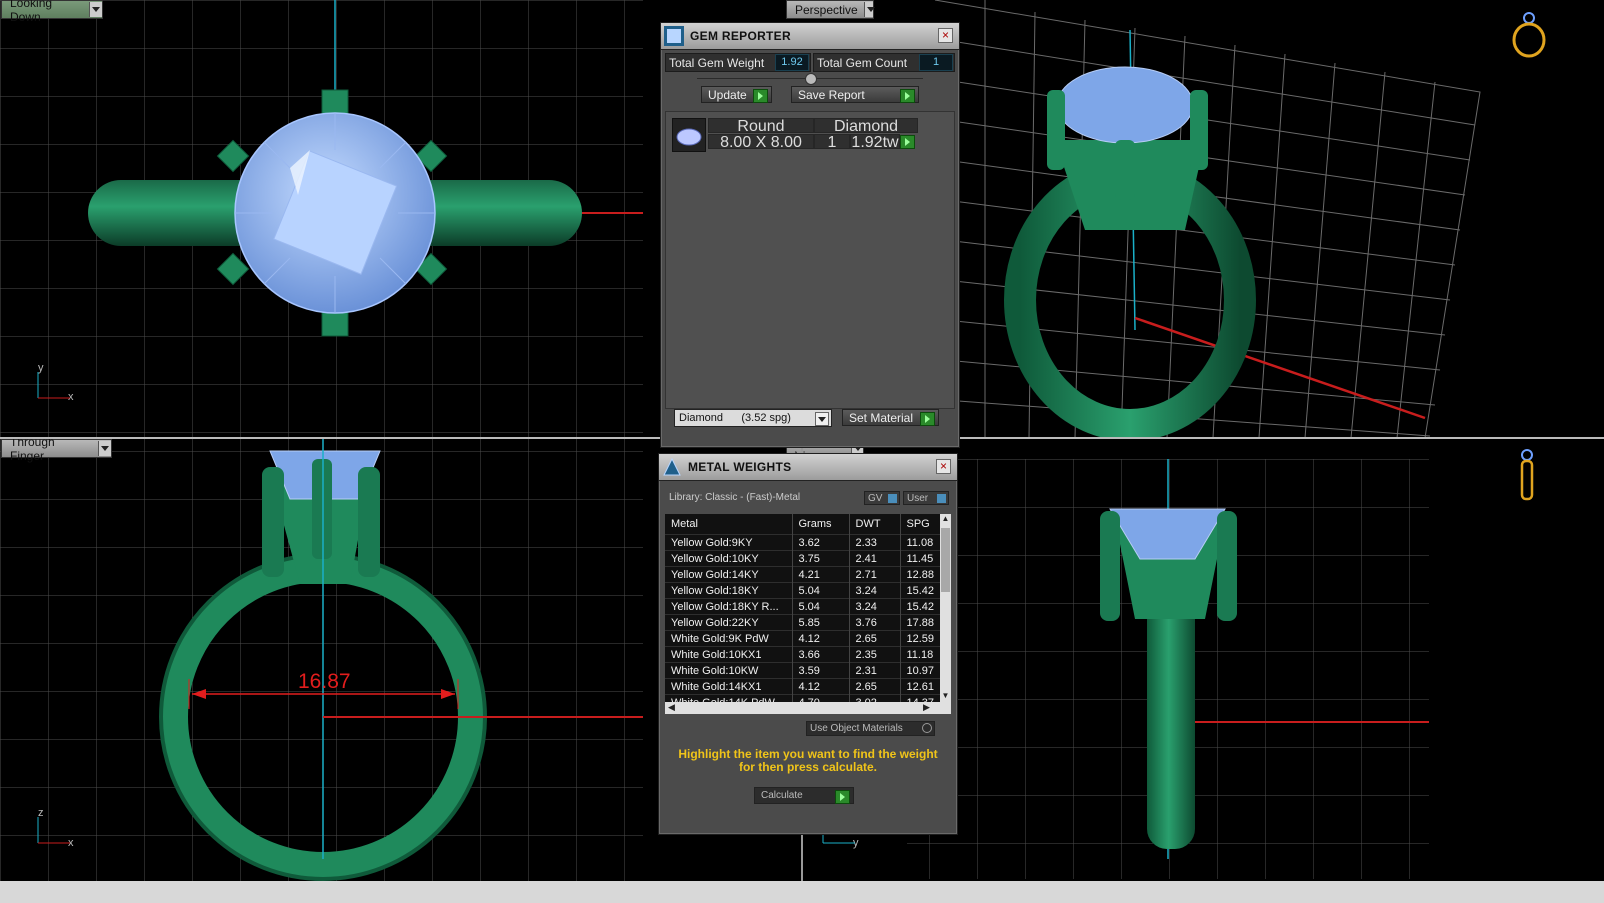  I want to click on cell-grams: 5.85, so click(821, 622).